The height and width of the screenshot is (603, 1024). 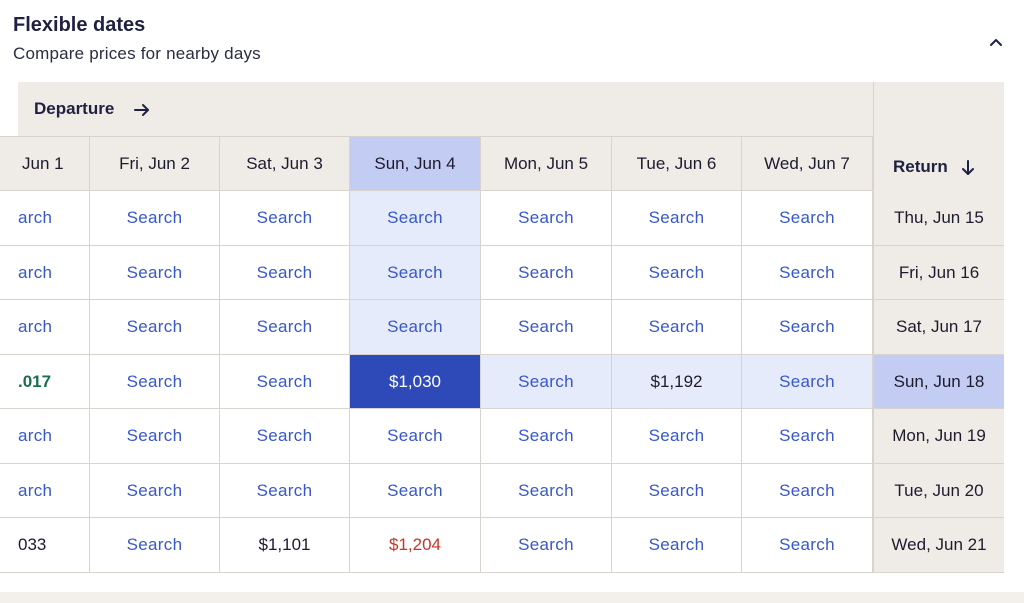 What do you see at coordinates (415, 545) in the screenshot?
I see `price-cell: $1,204` at bounding box center [415, 545].